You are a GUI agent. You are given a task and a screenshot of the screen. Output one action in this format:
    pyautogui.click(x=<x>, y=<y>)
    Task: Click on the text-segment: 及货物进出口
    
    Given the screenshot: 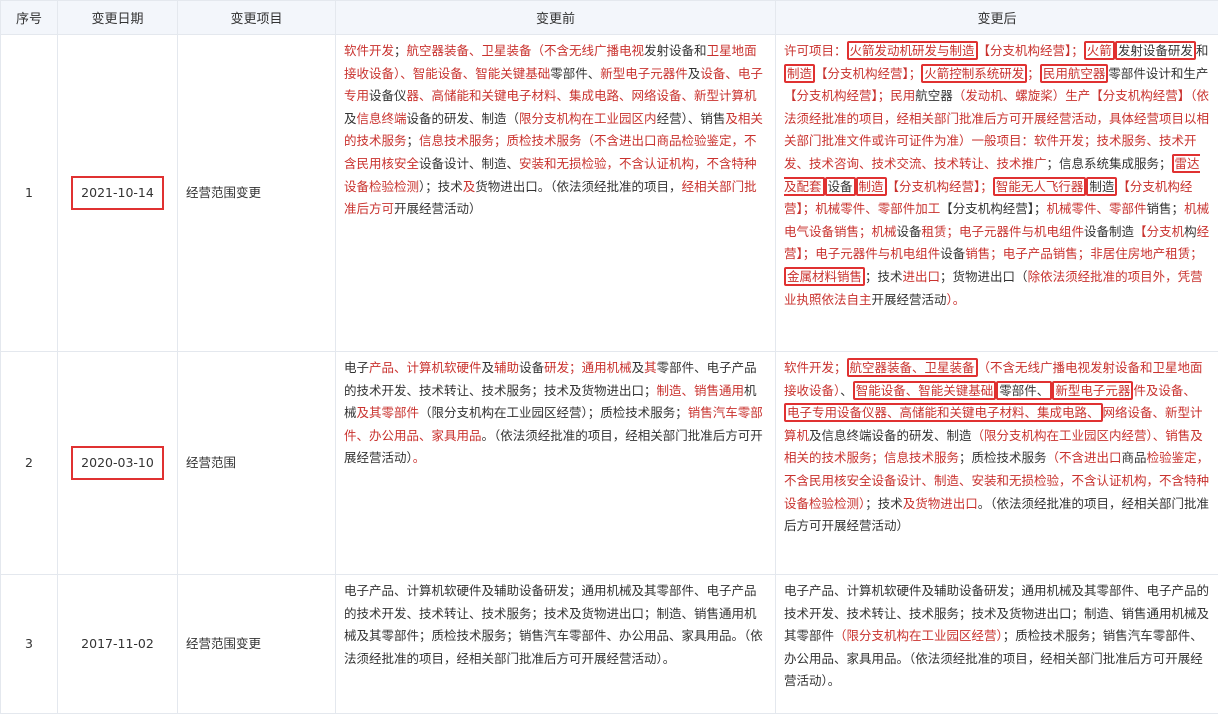 What is the action you would take?
    pyautogui.click(x=940, y=503)
    